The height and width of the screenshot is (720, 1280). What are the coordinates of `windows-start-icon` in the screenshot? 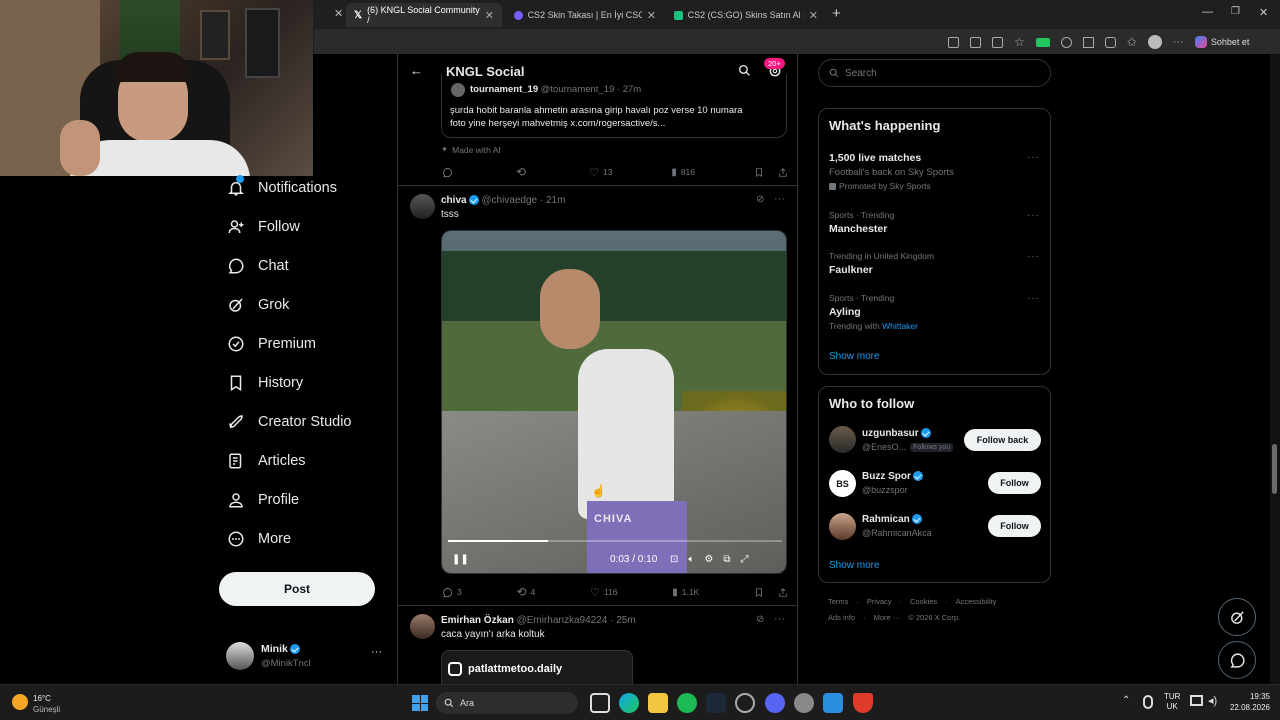 It's located at (420, 703).